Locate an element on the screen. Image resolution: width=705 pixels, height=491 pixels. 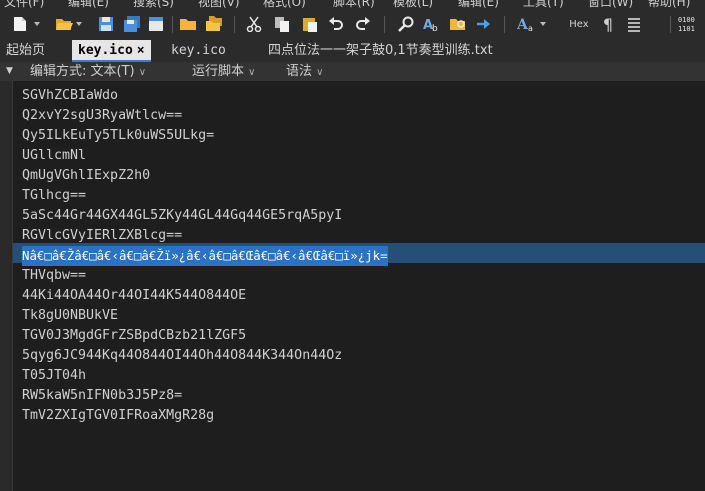
new-file-dropdown-icon is located at coordinates (37, 24).